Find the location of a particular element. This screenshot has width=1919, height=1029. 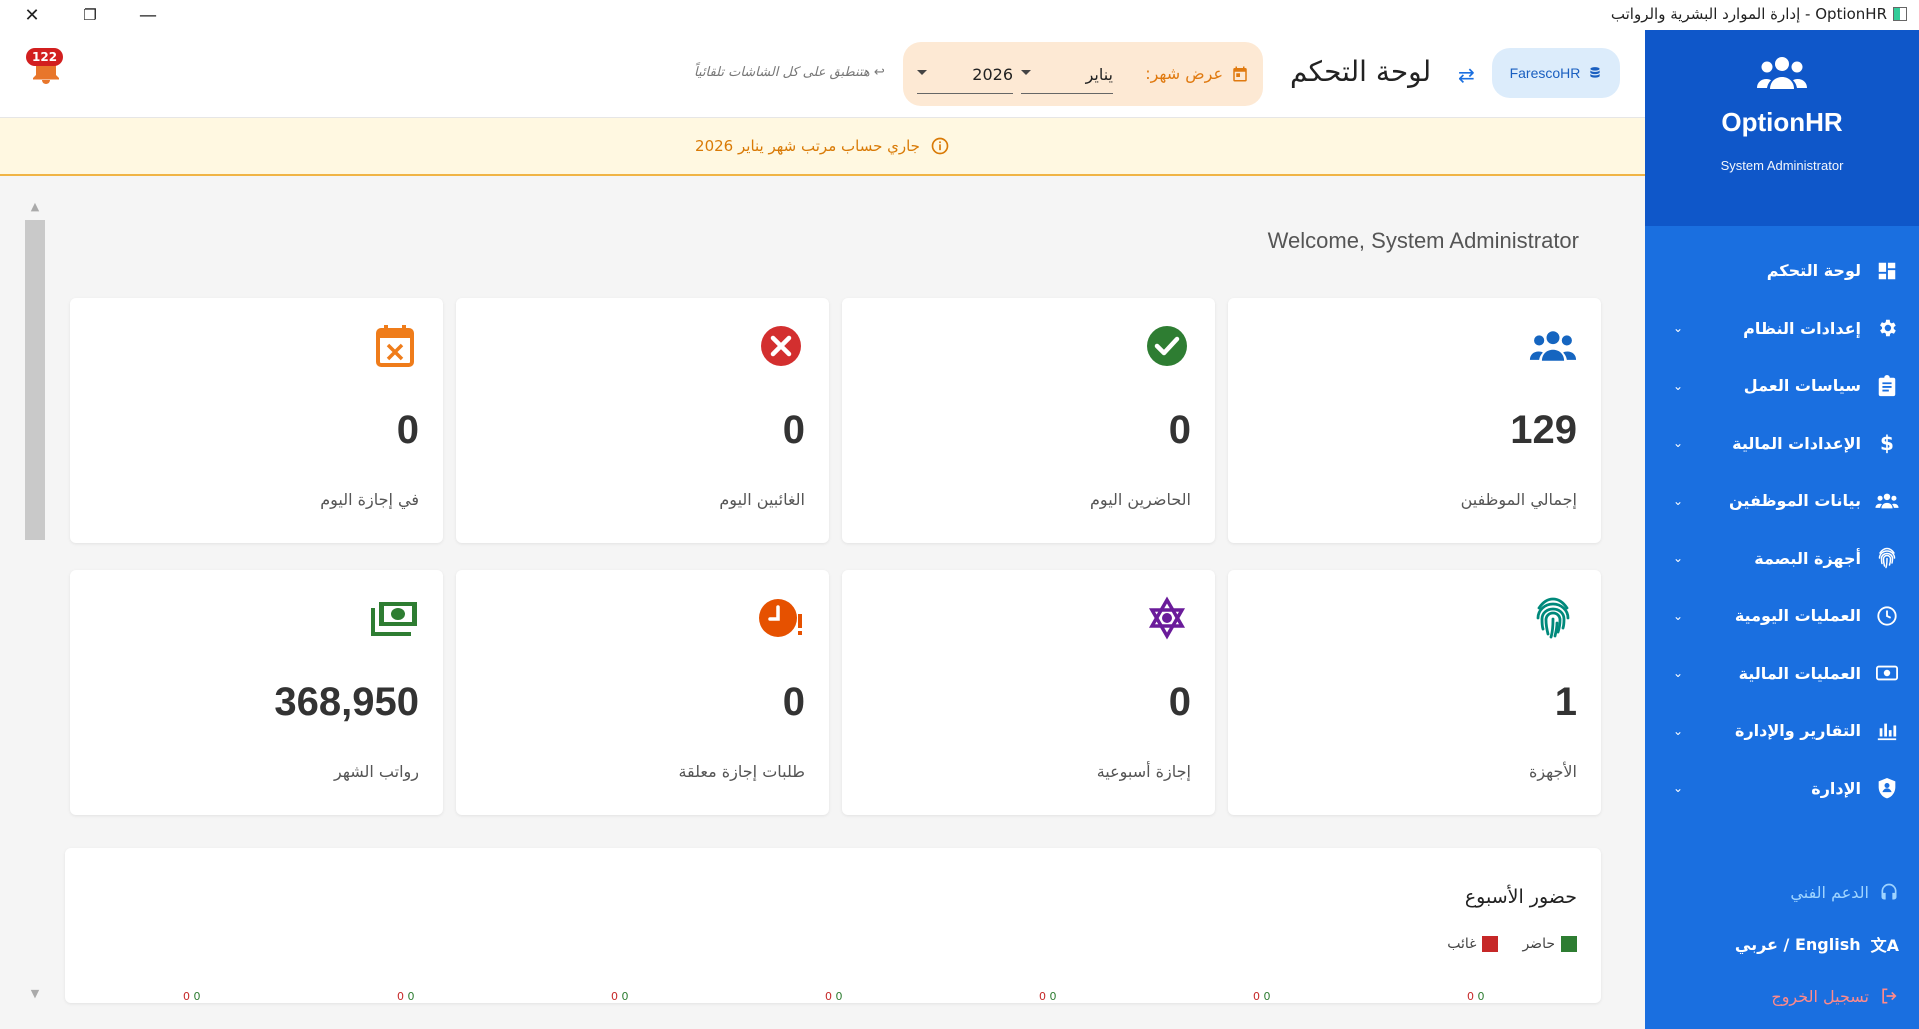

logout-label: تسجيل الخروج is located at coordinates (1820, 996).